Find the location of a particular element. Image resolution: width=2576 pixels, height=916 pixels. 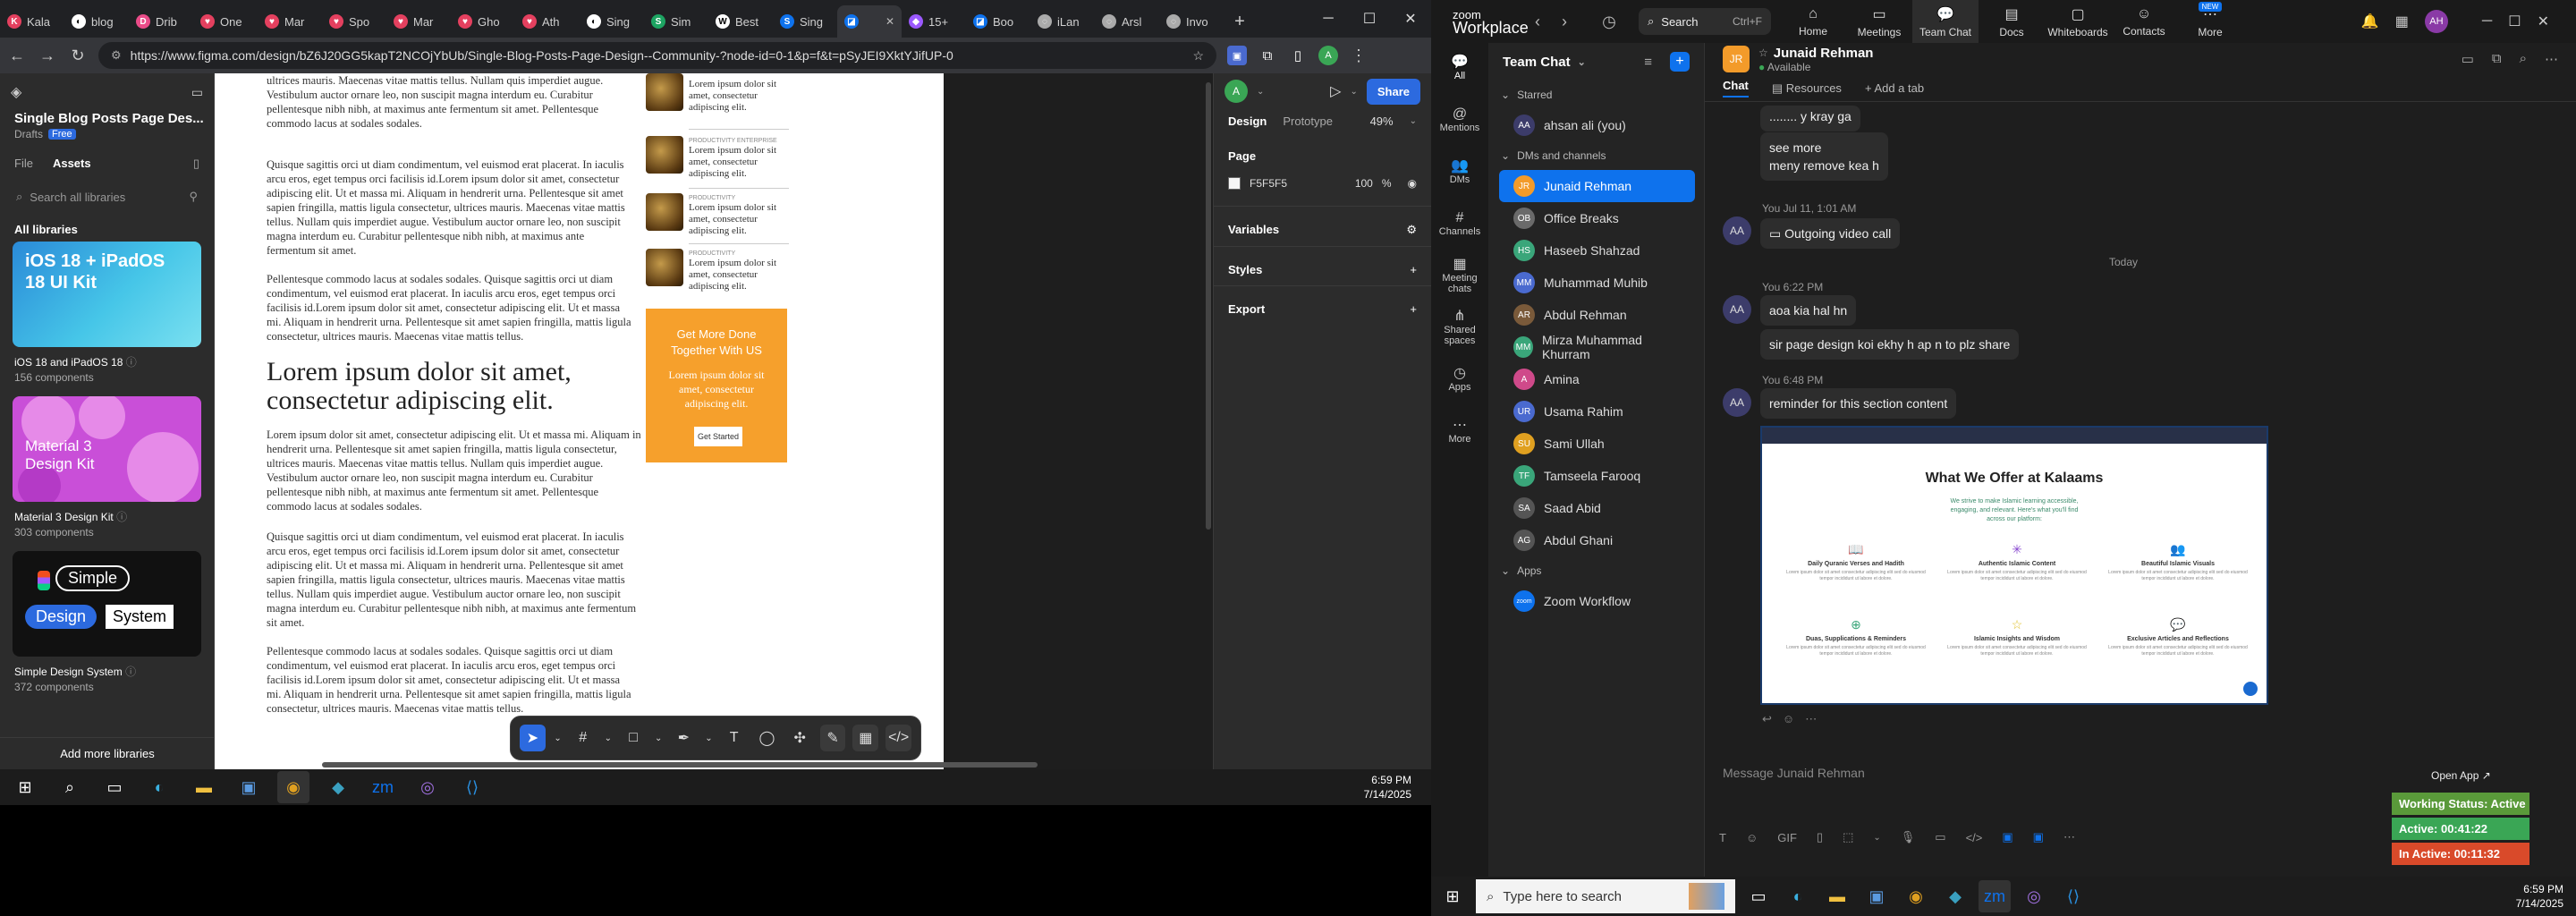

browser-tab: K Kala is located at coordinates (32, 21).